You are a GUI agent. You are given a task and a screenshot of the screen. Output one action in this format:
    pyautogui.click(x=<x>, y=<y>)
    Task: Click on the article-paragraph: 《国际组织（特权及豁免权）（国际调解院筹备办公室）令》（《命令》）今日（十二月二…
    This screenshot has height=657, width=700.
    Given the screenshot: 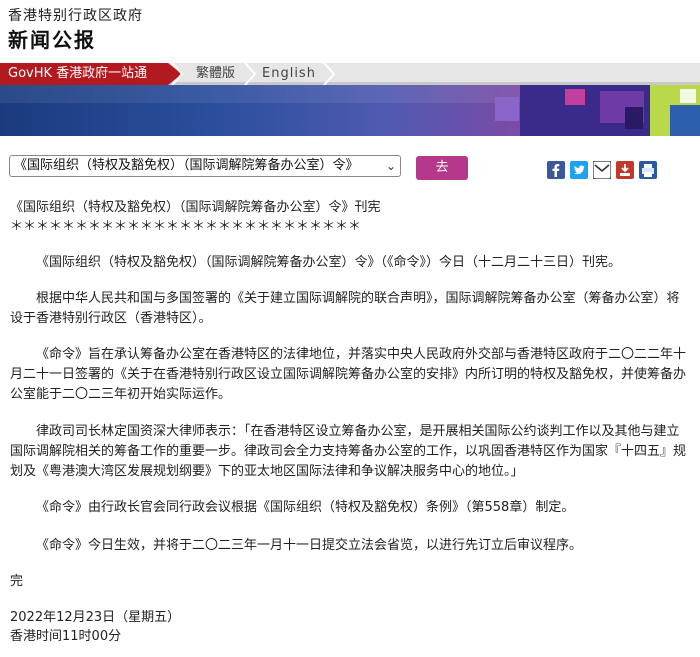 What is the action you would take?
    pyautogui.click(x=329, y=262)
    